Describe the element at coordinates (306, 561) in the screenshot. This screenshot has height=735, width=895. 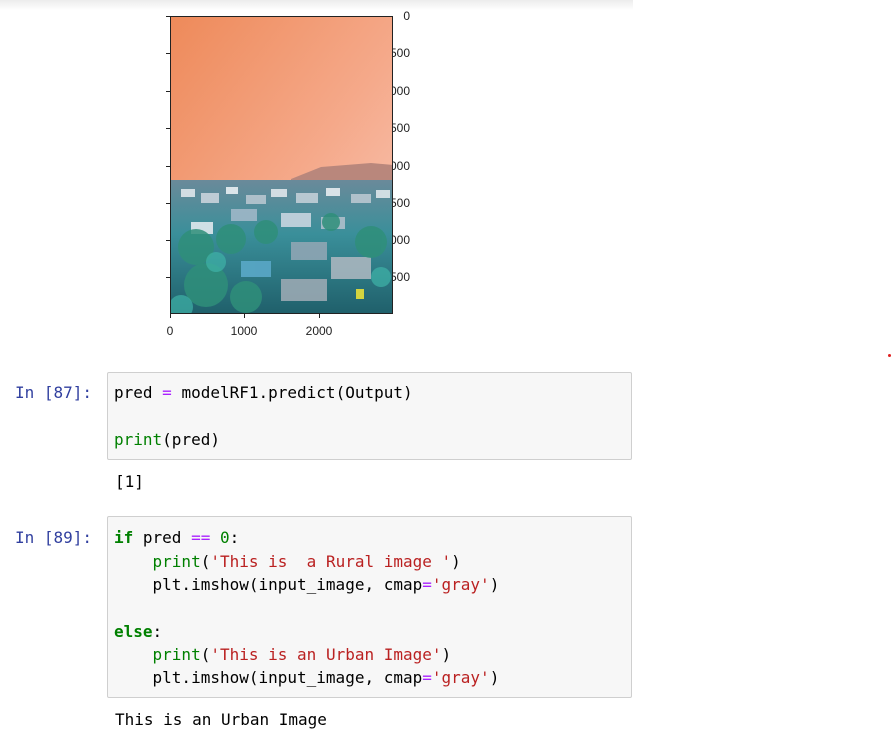
I see `code-line: print('This is a Rural image ')` at that location.